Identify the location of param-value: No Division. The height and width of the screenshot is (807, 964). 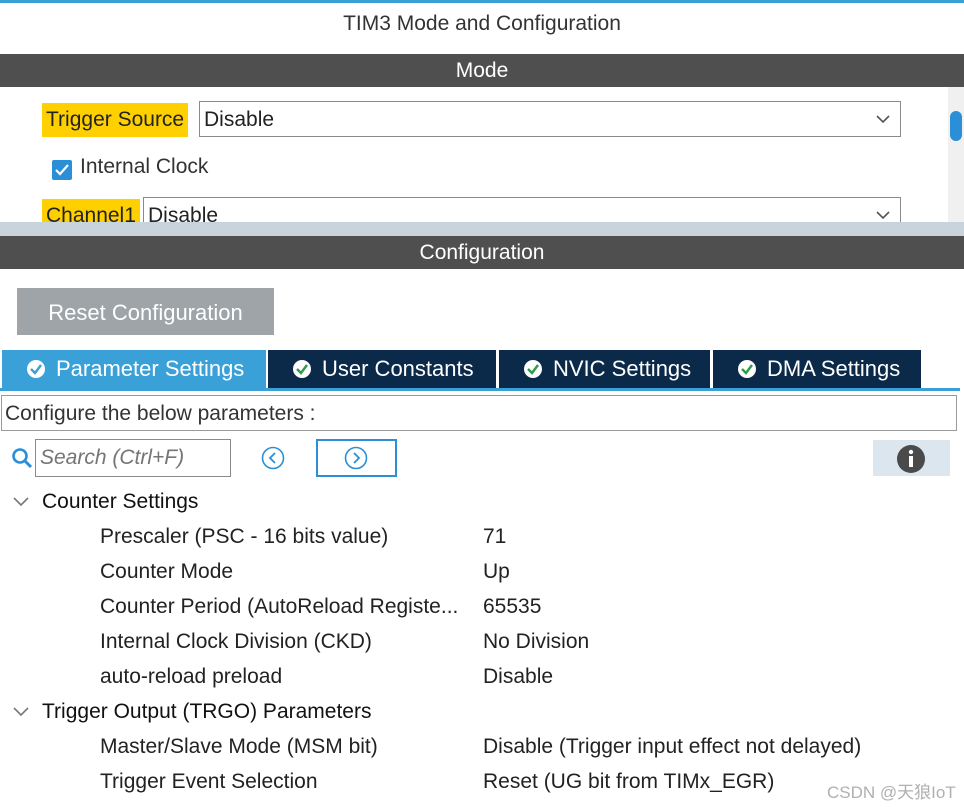
(536, 641).